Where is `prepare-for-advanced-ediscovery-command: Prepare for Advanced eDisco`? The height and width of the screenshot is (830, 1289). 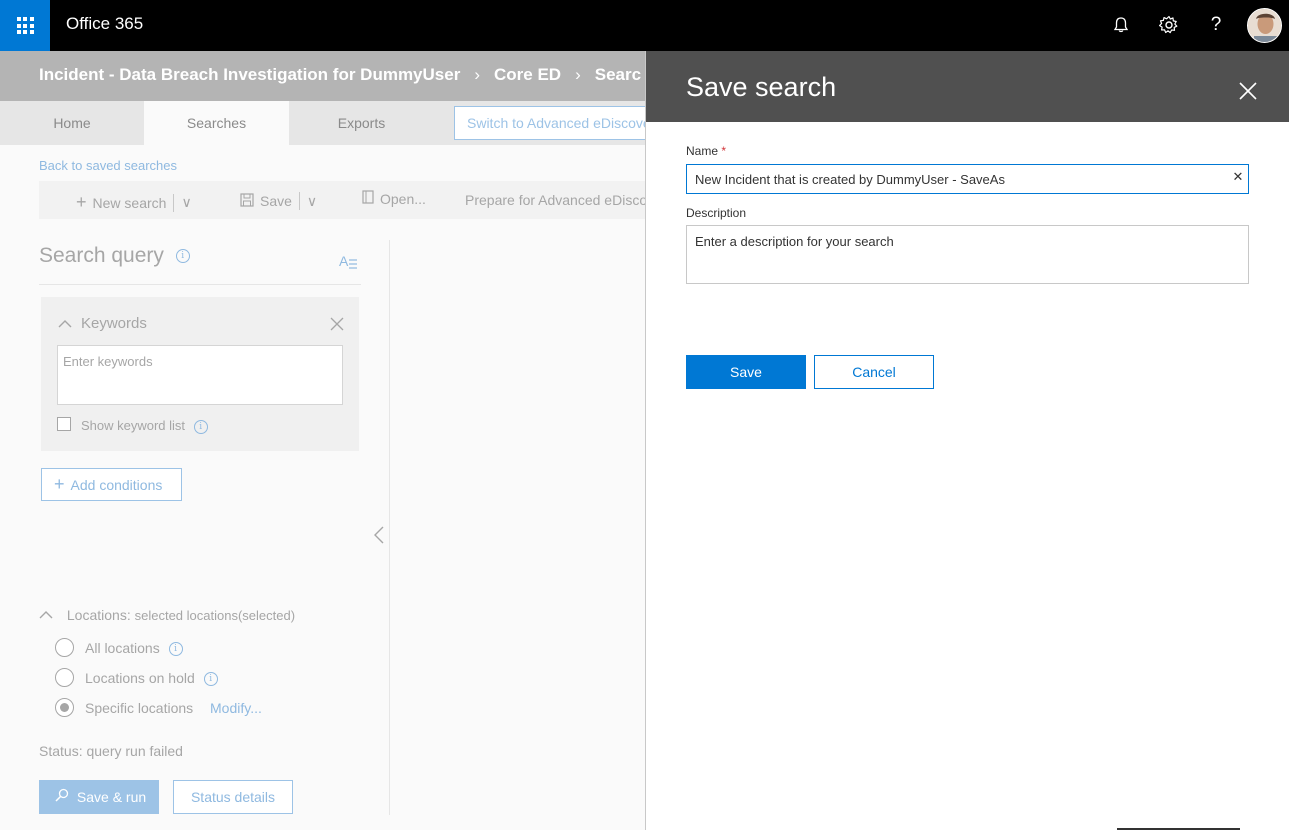
prepare-for-advanced-ediscovery-command: Prepare for Advanced eDisco is located at coordinates (556, 200).